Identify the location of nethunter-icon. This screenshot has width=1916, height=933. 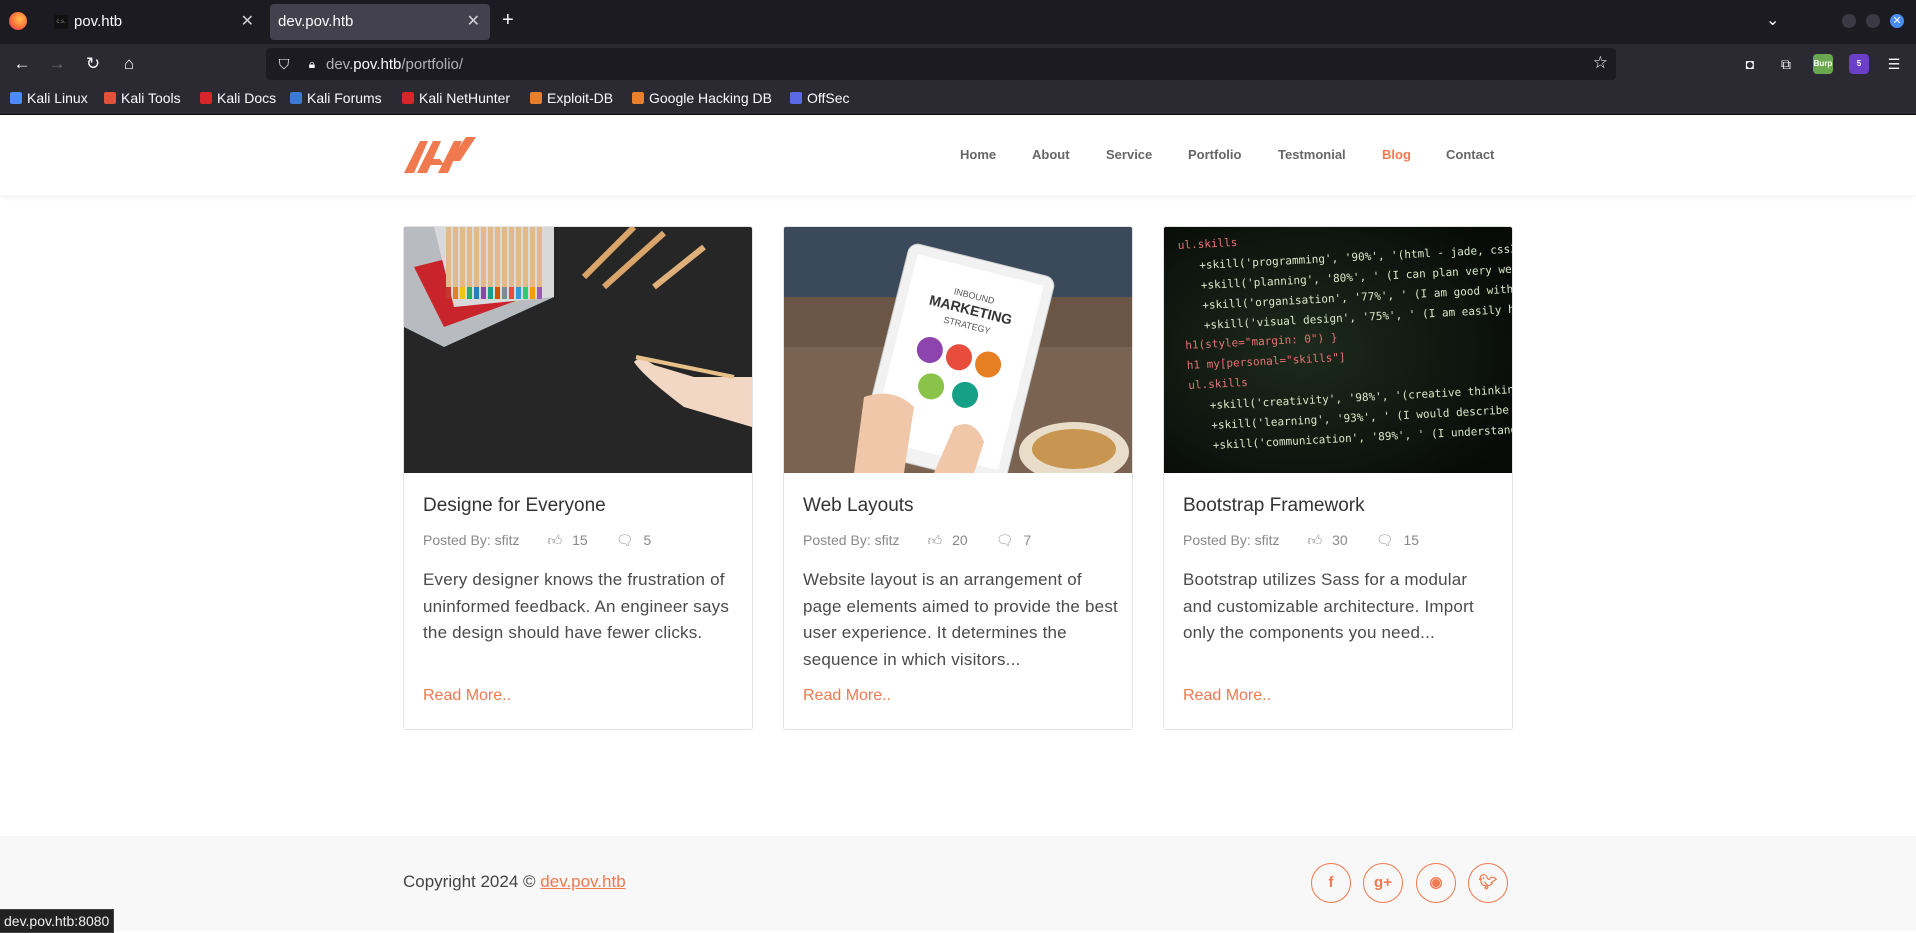
(408, 98).